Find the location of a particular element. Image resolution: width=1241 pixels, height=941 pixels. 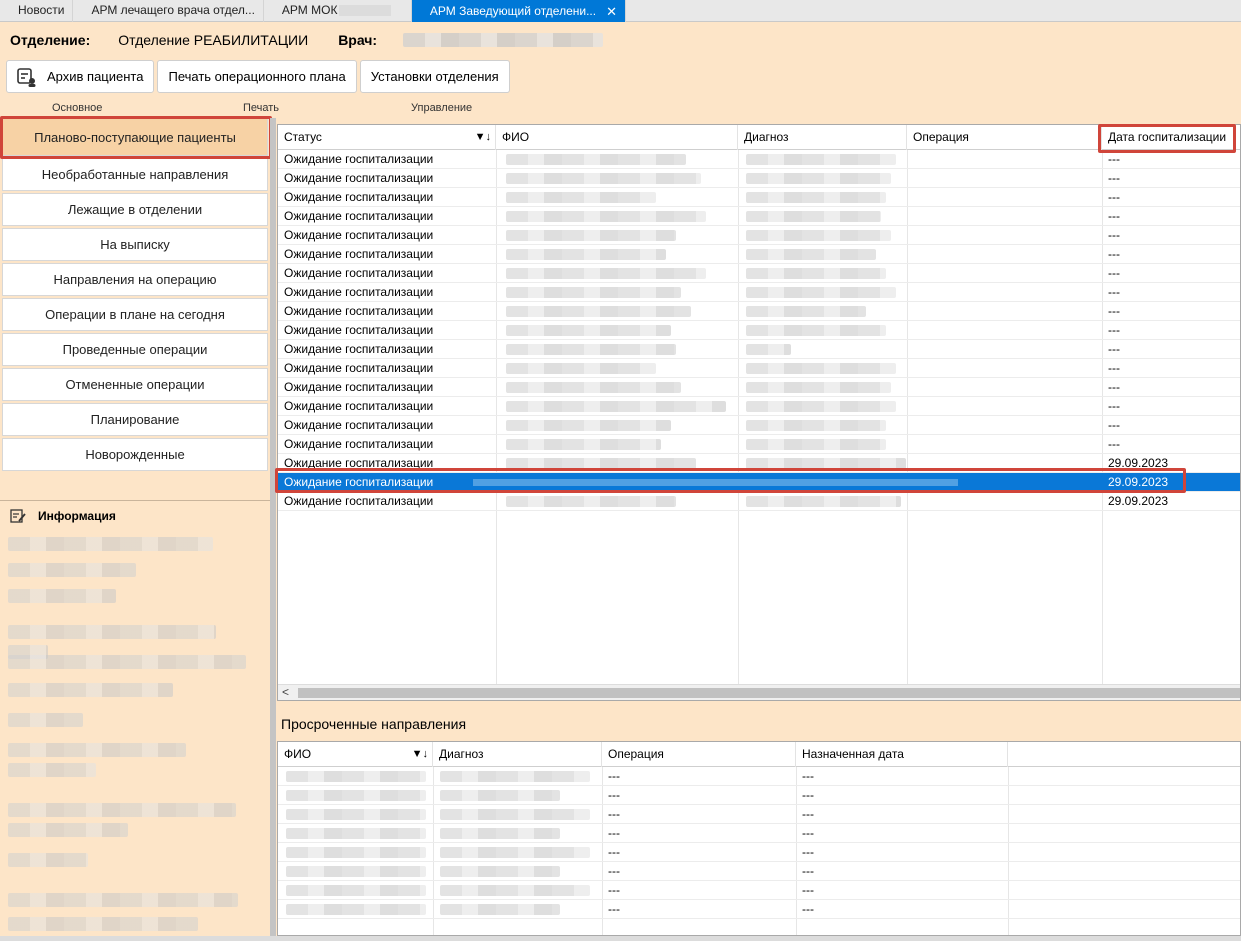

col-fio: ФИО ▼↓ is located at coordinates (355, 754).